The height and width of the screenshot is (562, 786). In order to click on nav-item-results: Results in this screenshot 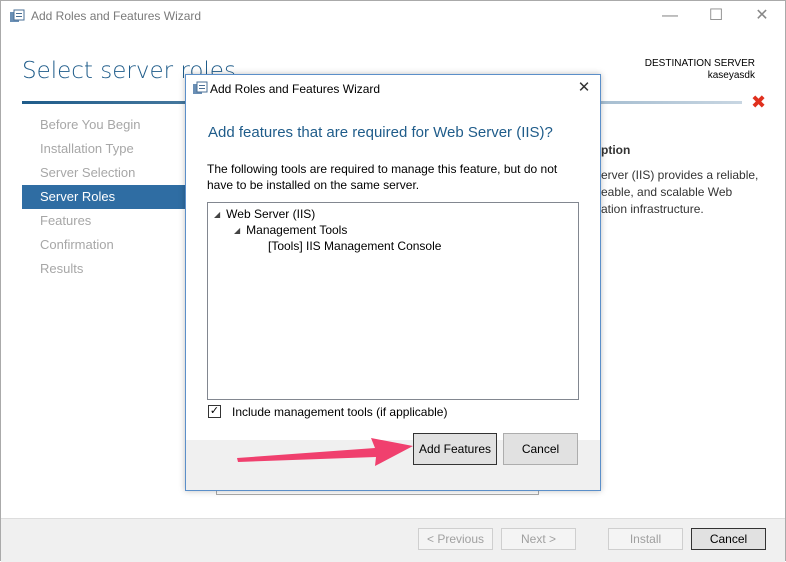, I will do `click(104, 269)`.